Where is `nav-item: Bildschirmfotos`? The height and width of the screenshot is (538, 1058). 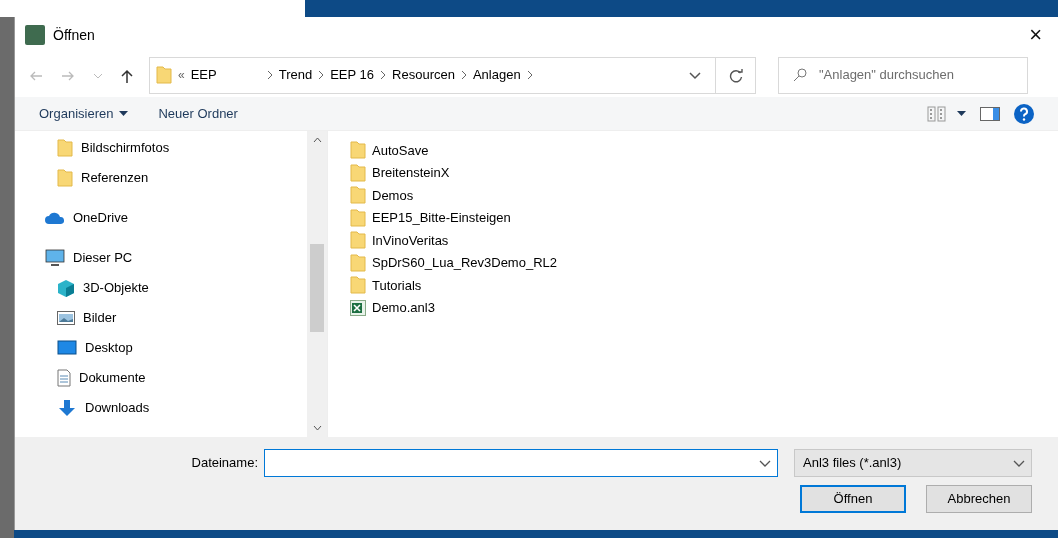
nav-item: Bildschirmfotos is located at coordinates (161, 148).